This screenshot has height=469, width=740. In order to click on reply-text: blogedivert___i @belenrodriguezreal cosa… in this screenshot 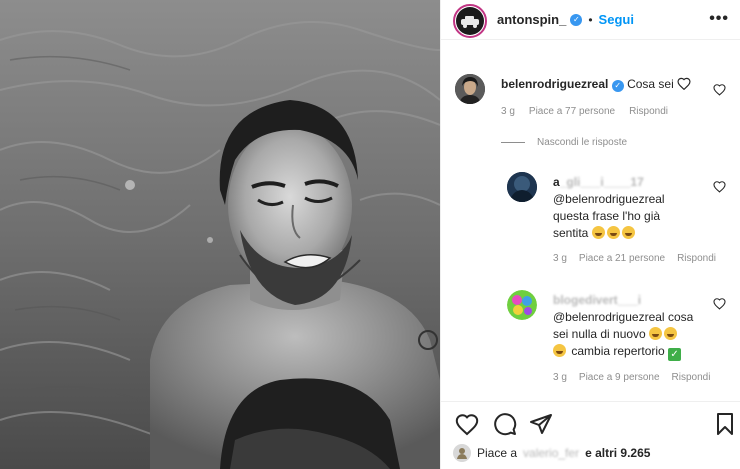, I will do `click(633, 326)`.